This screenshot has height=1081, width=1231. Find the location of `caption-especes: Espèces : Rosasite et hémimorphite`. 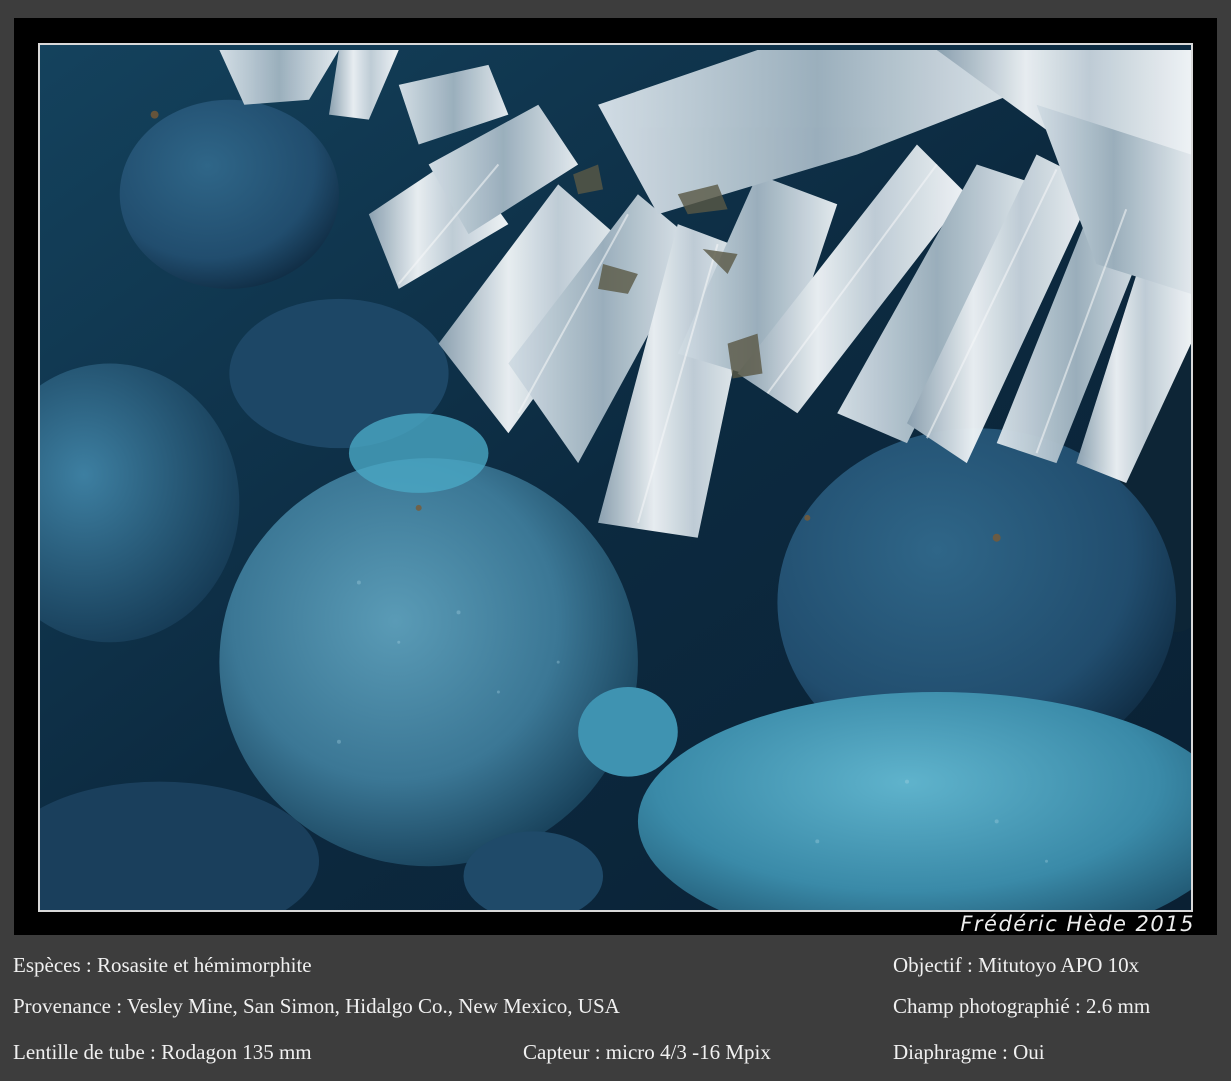

caption-especes: Espèces : Rosasite et hémimorphite is located at coordinates (162, 965).